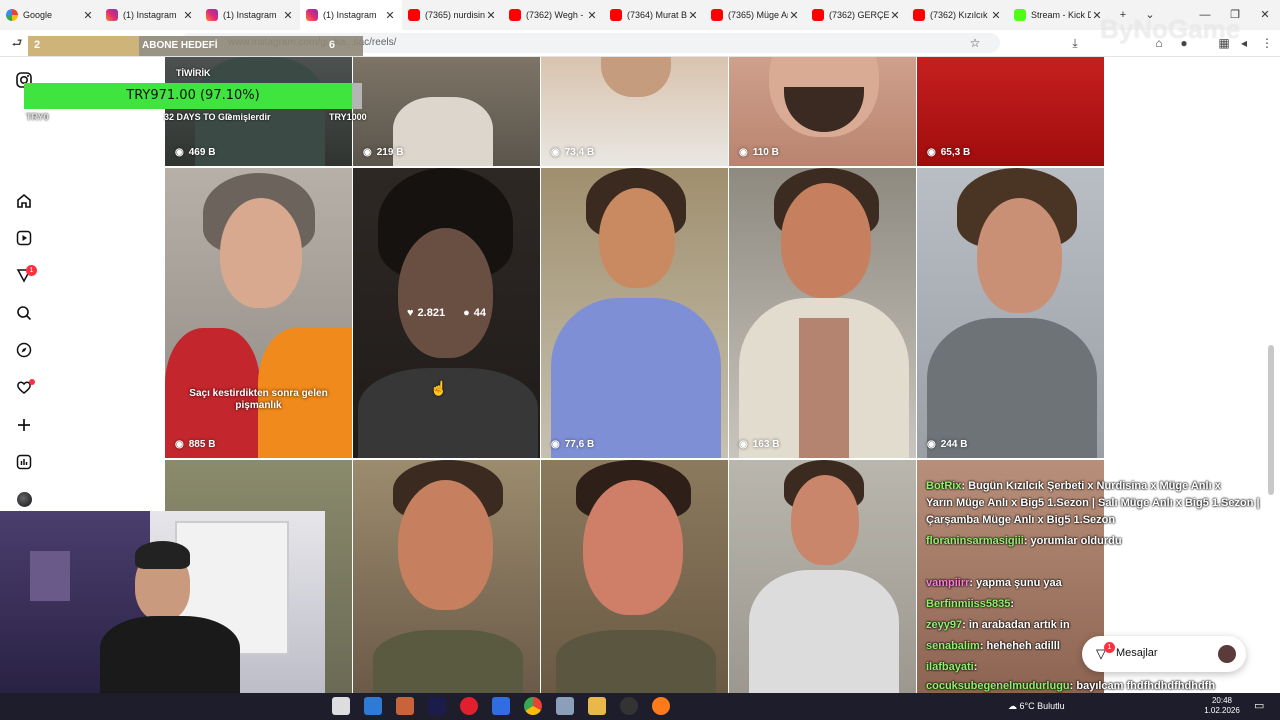 This screenshot has width=1280, height=720. What do you see at coordinates (248, 117) in the screenshot?
I see `donation-note: lemişlerdir` at bounding box center [248, 117].